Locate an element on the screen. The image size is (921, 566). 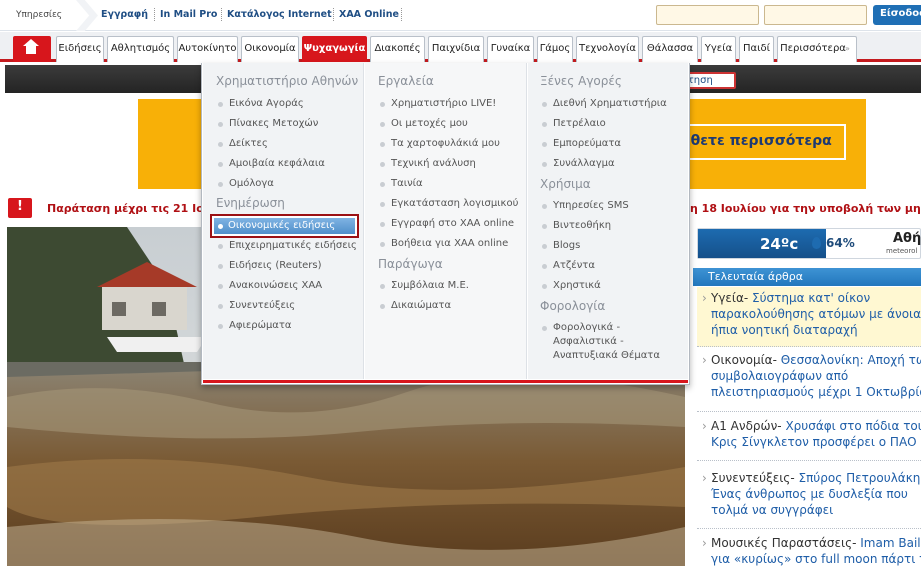
menu-item: Τεχνική ανάλυση is located at coordinates (427, 163).